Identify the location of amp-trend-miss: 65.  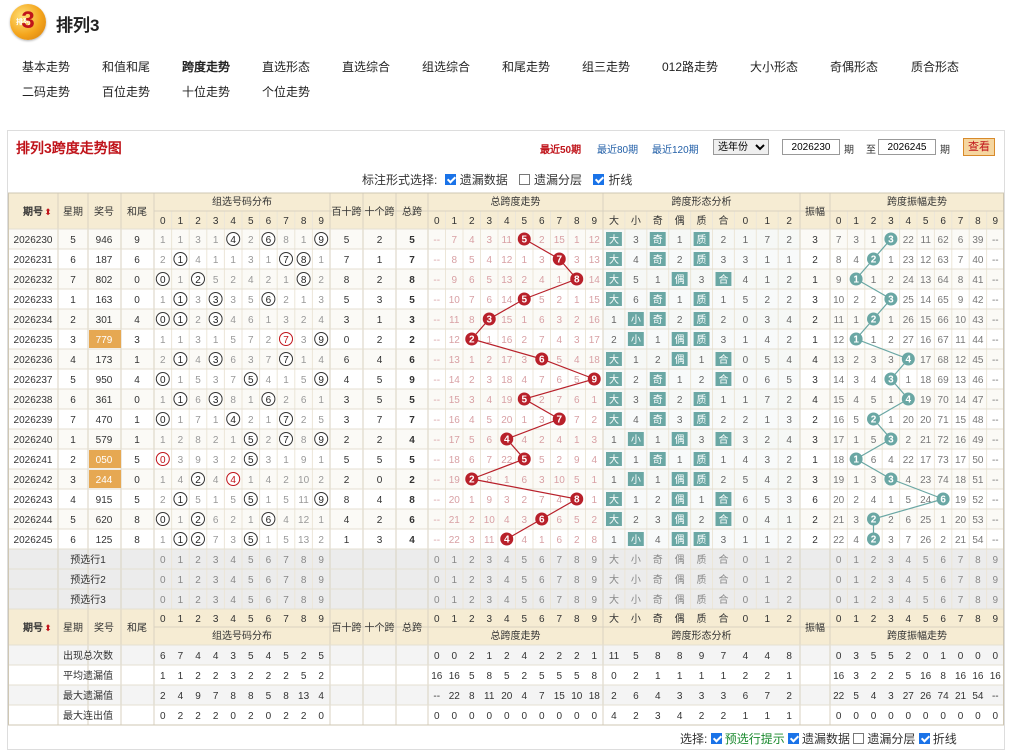
(944, 300).